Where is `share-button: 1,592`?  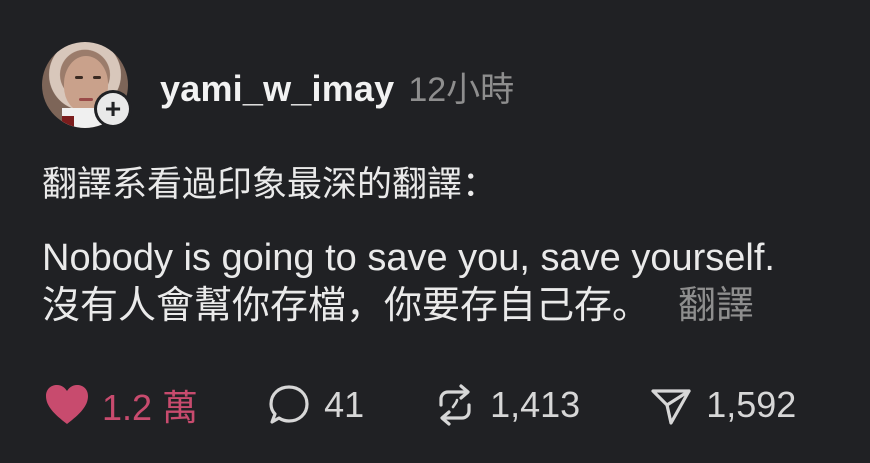 share-button: 1,592 is located at coordinates (721, 405).